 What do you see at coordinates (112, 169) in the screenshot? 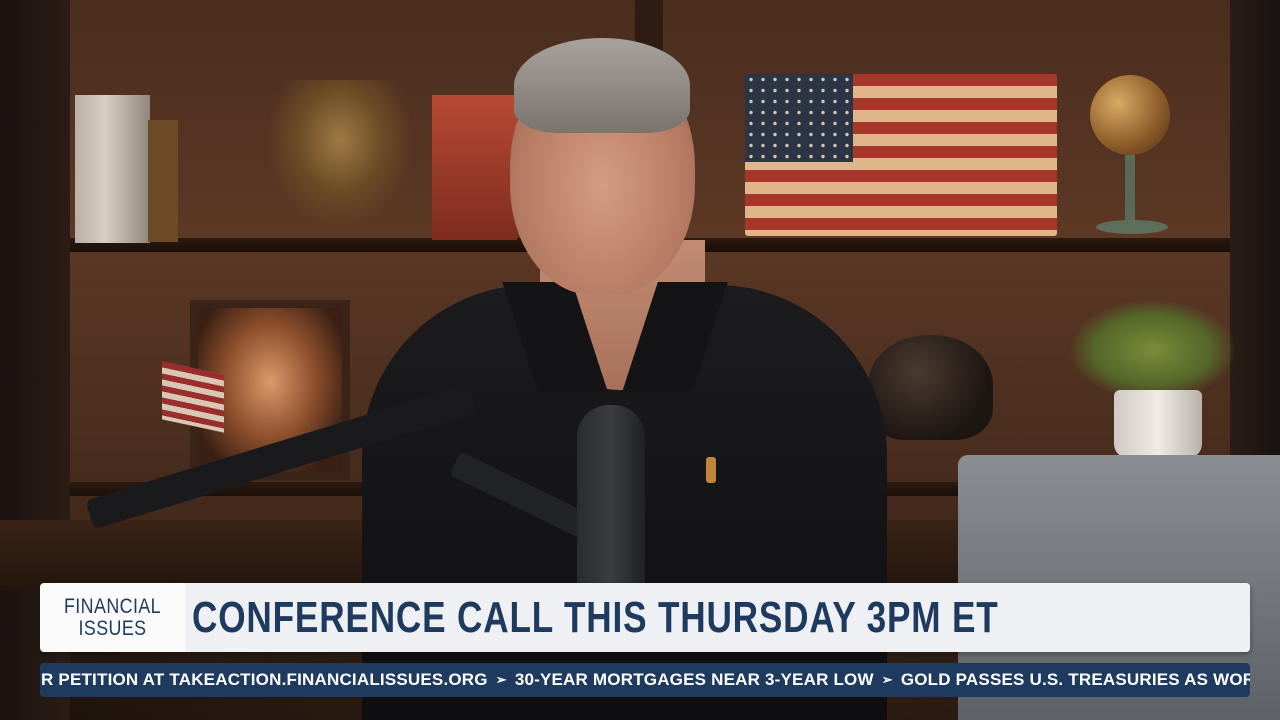
I see `book-stack` at bounding box center [112, 169].